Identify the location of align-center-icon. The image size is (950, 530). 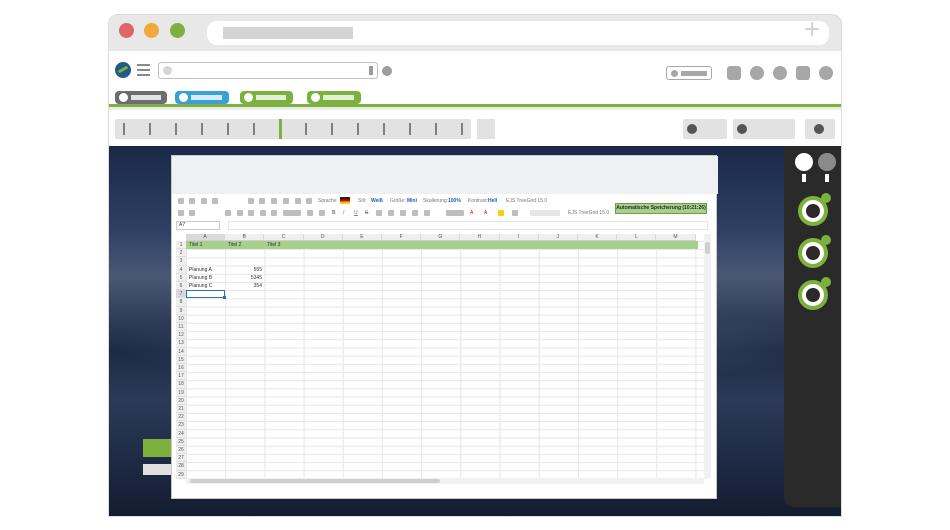
(263, 213).